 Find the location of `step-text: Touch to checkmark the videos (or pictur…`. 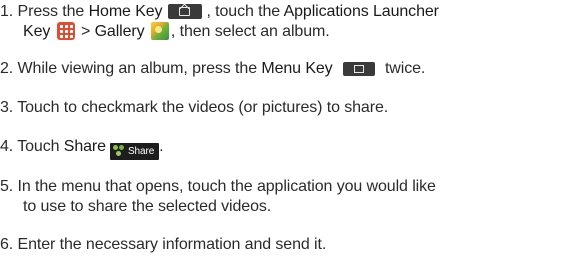

step-text: Touch to checkmark the videos (or pictur… is located at coordinates (203, 107).